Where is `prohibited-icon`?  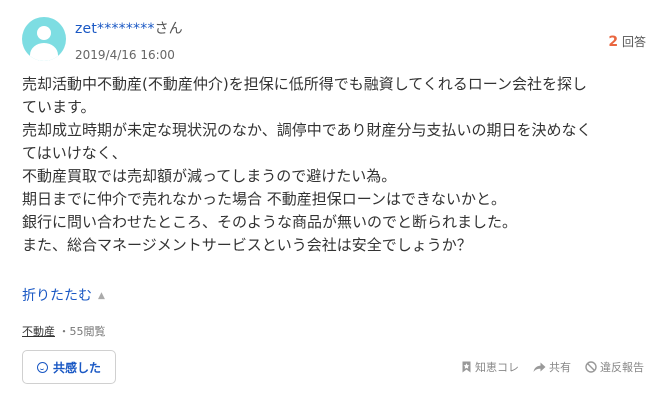 prohibited-icon is located at coordinates (591, 367).